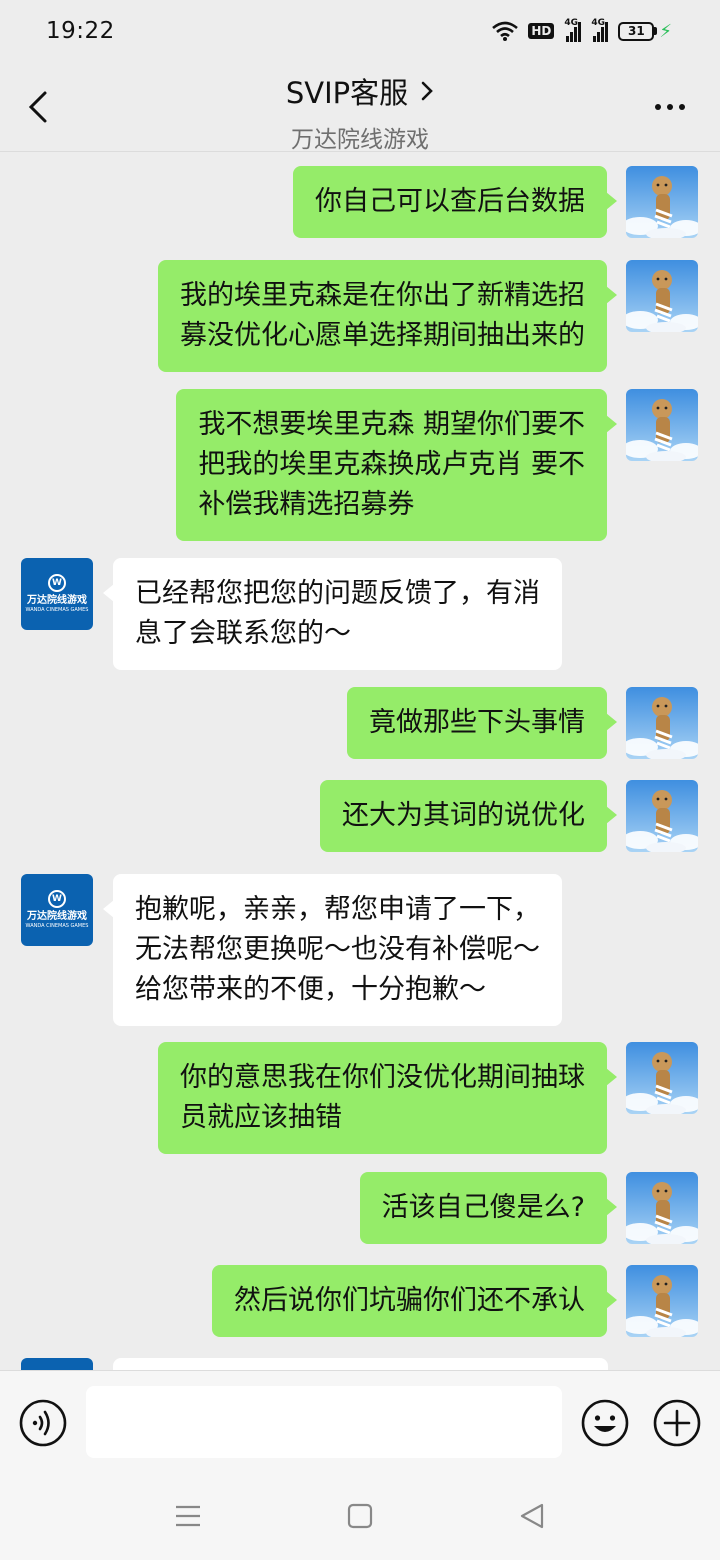 This screenshot has height=1560, width=720. What do you see at coordinates (468, 816) in the screenshot?
I see `message-bubble-sent: 还大为其词的说优化` at bounding box center [468, 816].